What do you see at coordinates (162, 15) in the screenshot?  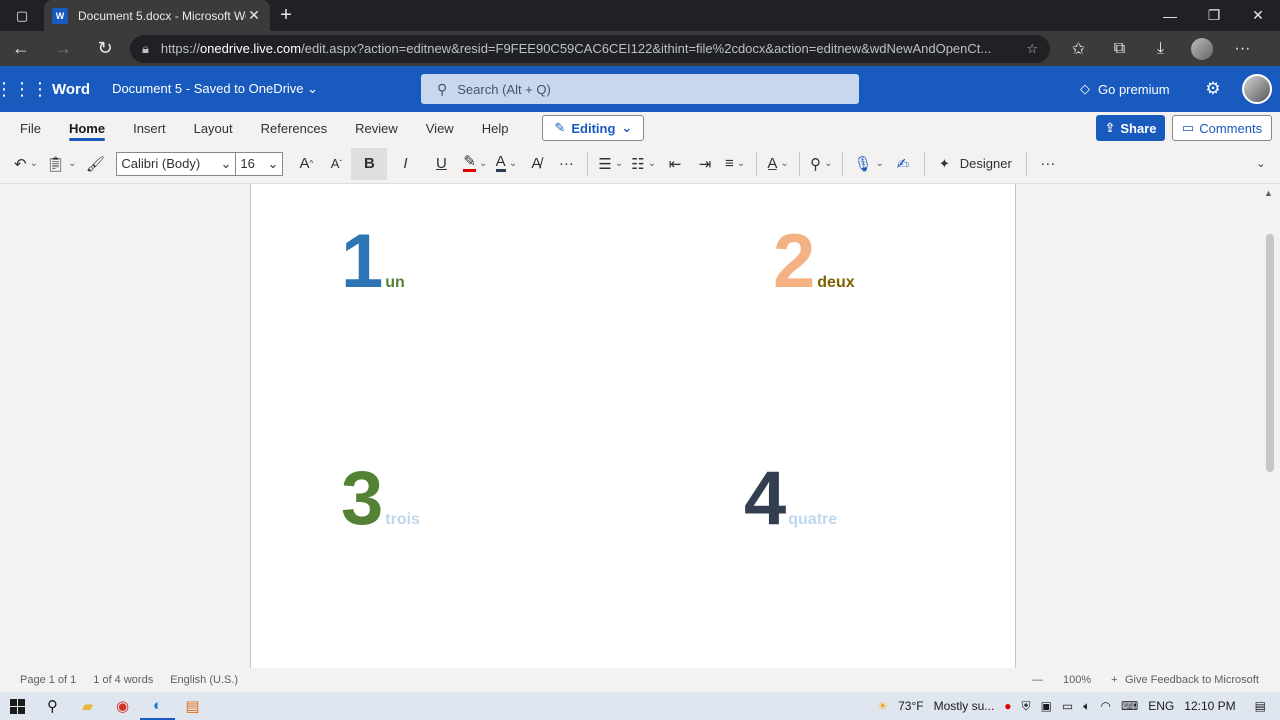 I see `tab-title: Document 5.docx - Microsoft Word` at bounding box center [162, 15].